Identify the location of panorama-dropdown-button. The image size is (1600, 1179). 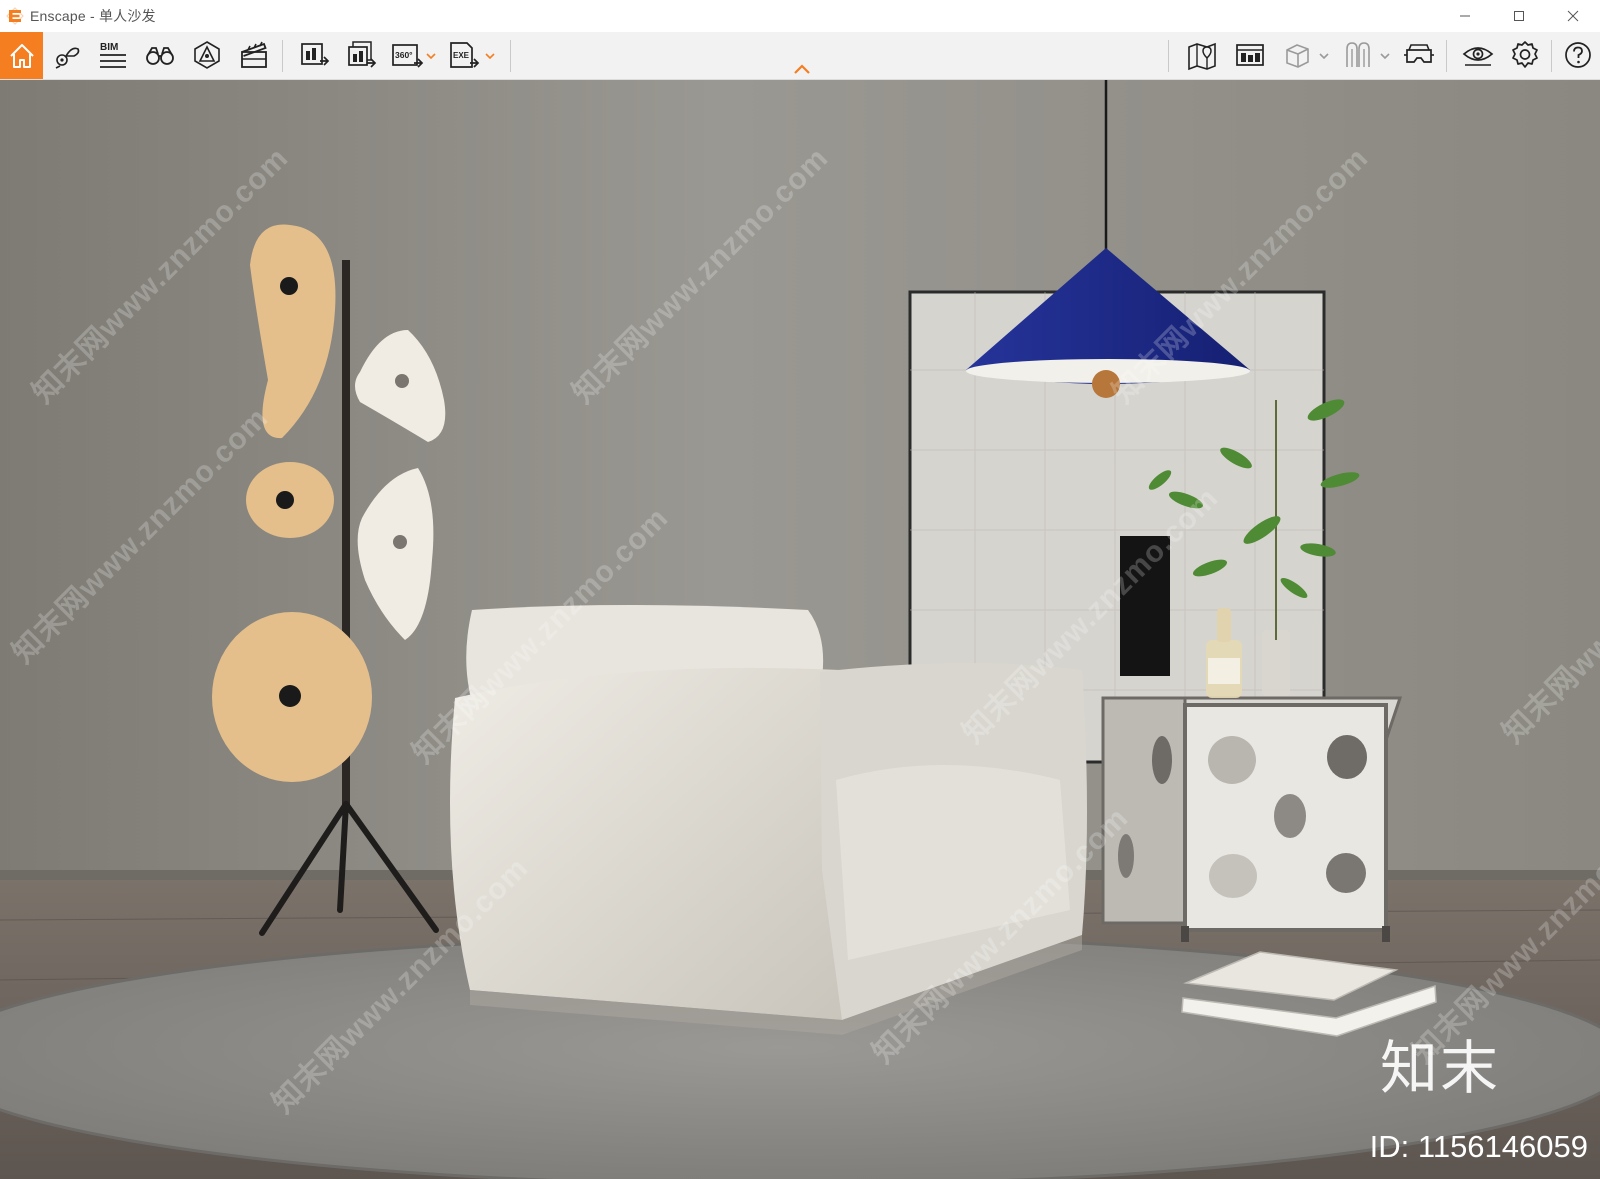
(431, 56).